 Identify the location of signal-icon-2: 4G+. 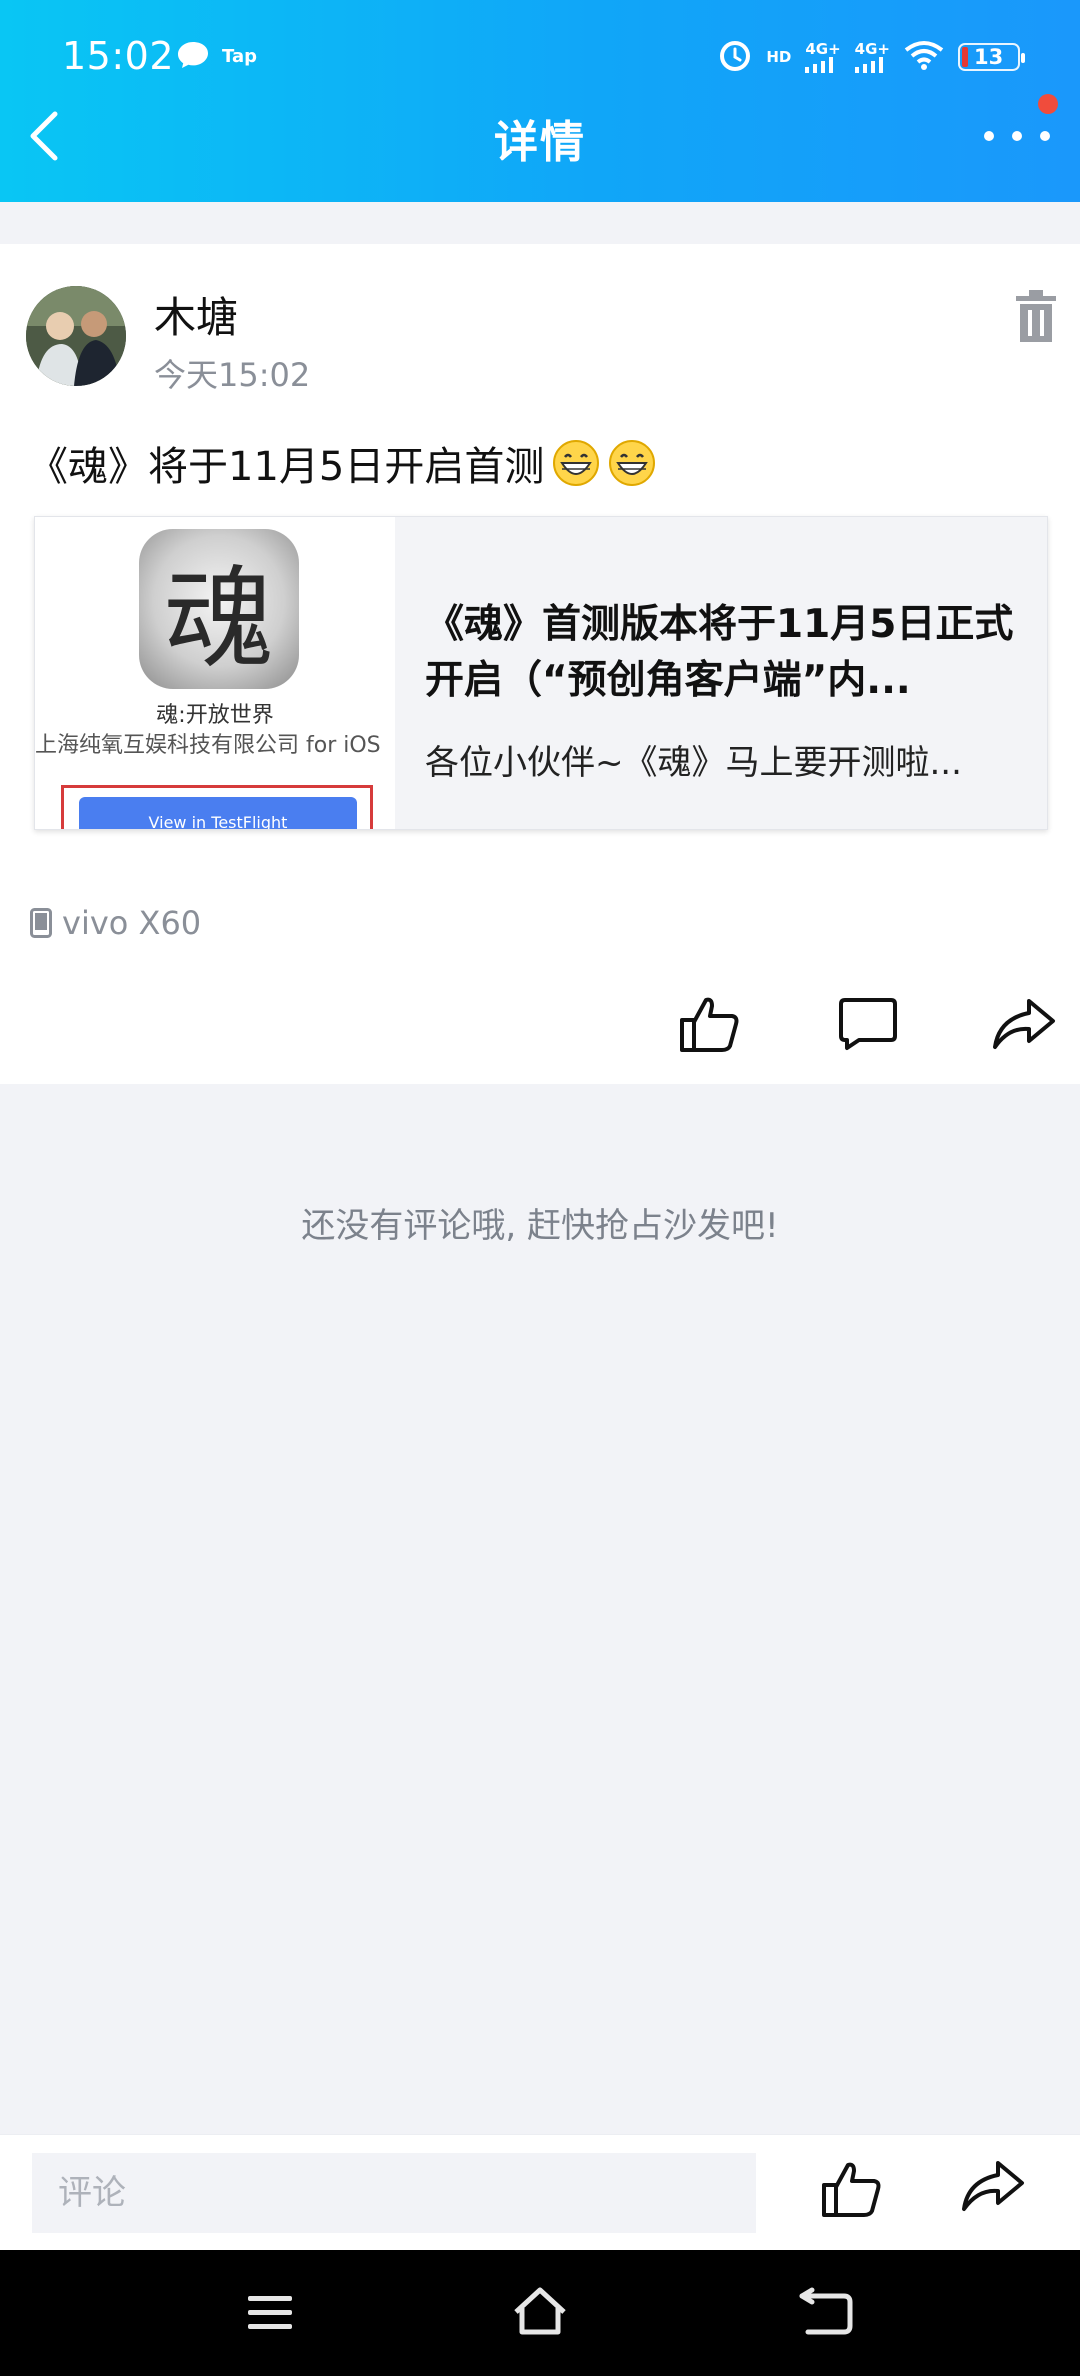
(872, 57).